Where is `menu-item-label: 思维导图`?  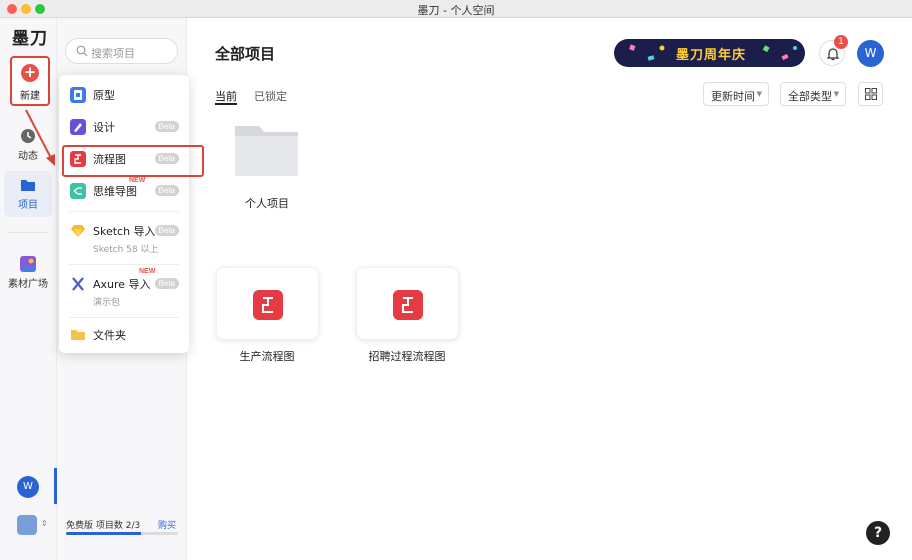
menu-item-label: 思维导图 is located at coordinates (115, 191).